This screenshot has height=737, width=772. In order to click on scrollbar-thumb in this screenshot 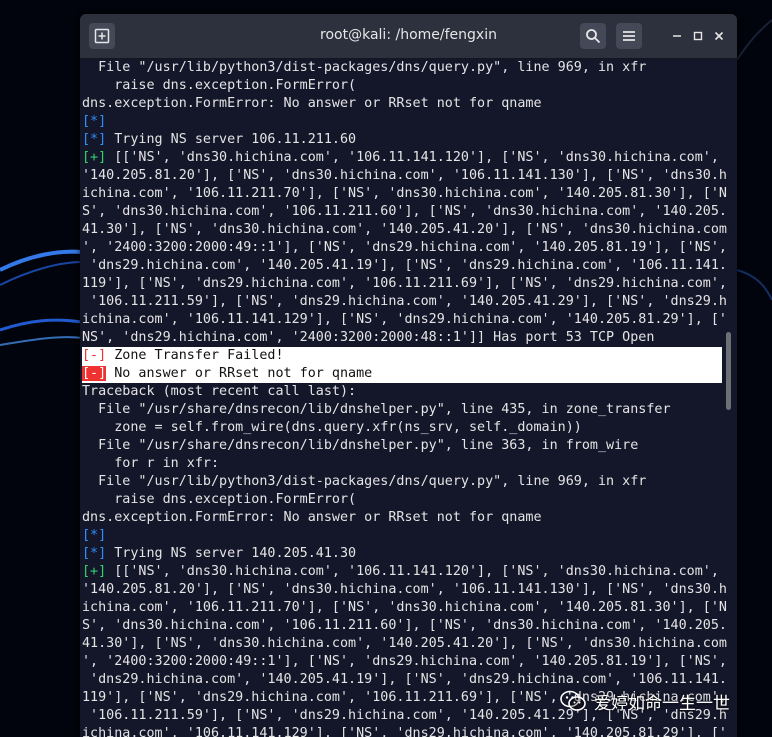, I will do `click(728, 371)`.